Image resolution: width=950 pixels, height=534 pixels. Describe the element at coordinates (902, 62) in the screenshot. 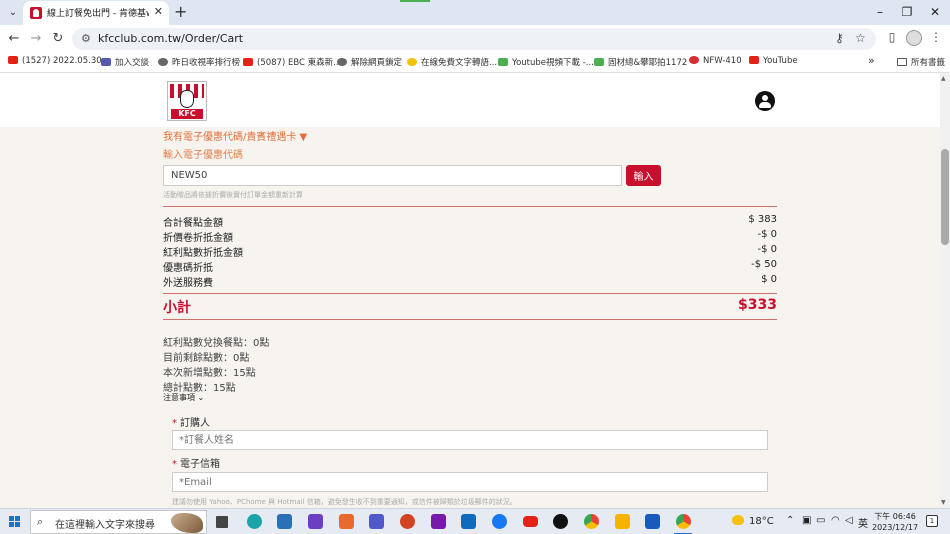

I see `folder-icon` at that location.